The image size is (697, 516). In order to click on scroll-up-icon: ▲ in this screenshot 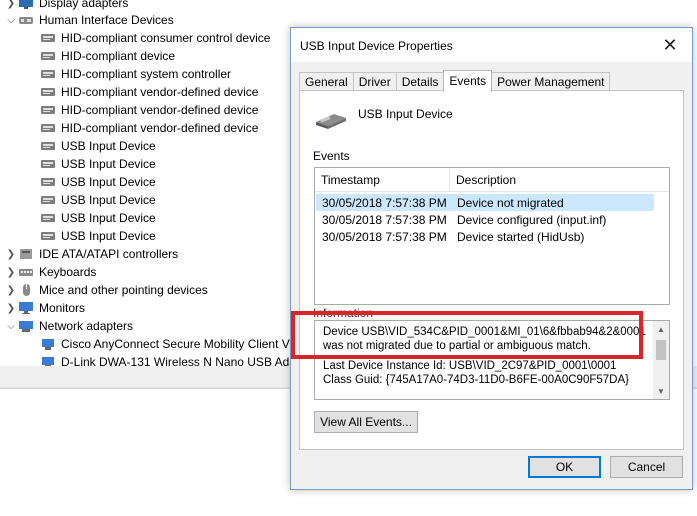, I will do `click(661, 329)`.